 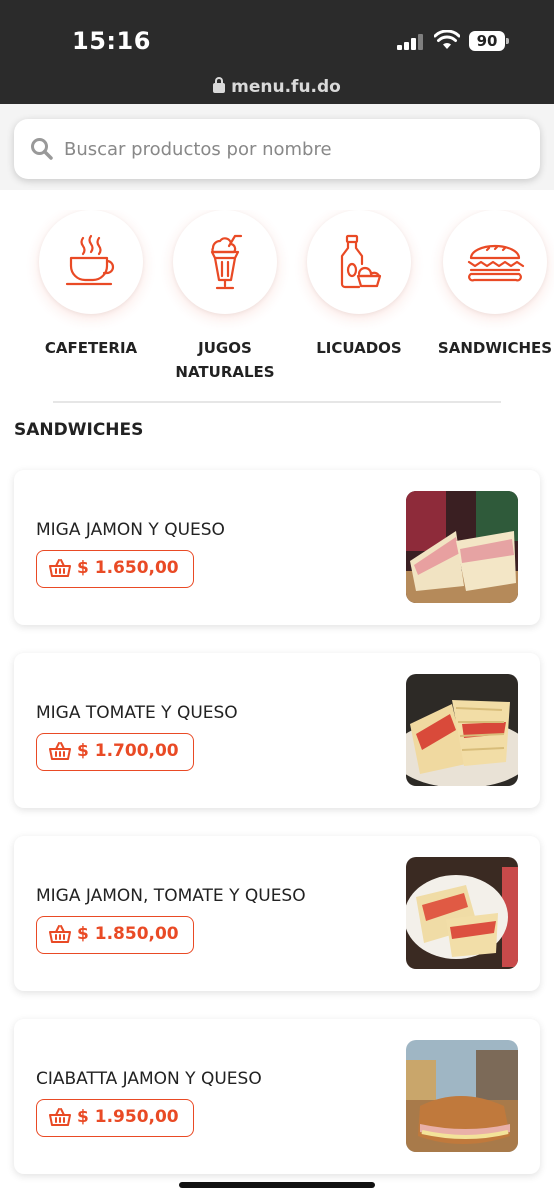 What do you see at coordinates (286, 87) in the screenshot?
I see `url-text: menu.fu.do` at bounding box center [286, 87].